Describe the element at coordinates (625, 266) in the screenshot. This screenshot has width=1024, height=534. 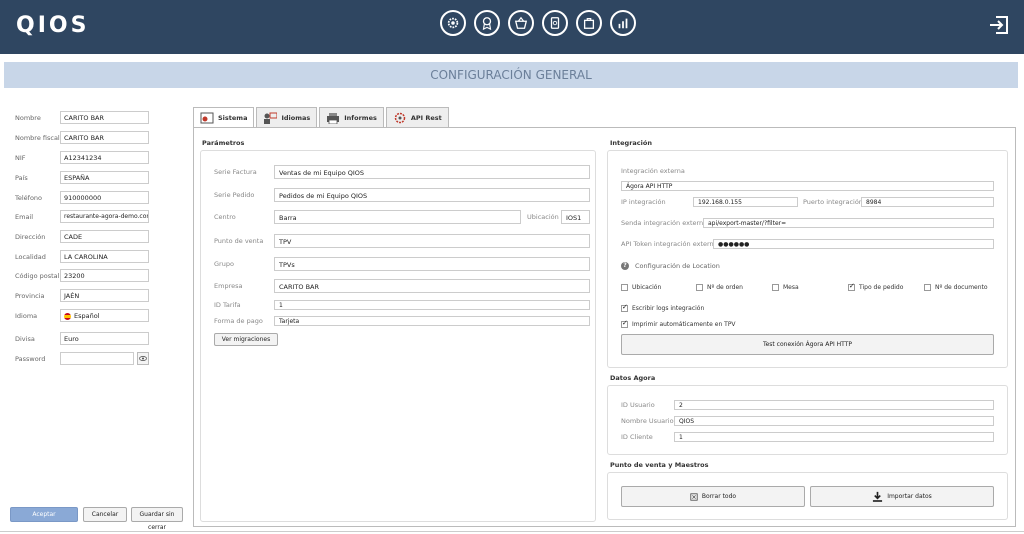
I see `help-icon: ?` at that location.